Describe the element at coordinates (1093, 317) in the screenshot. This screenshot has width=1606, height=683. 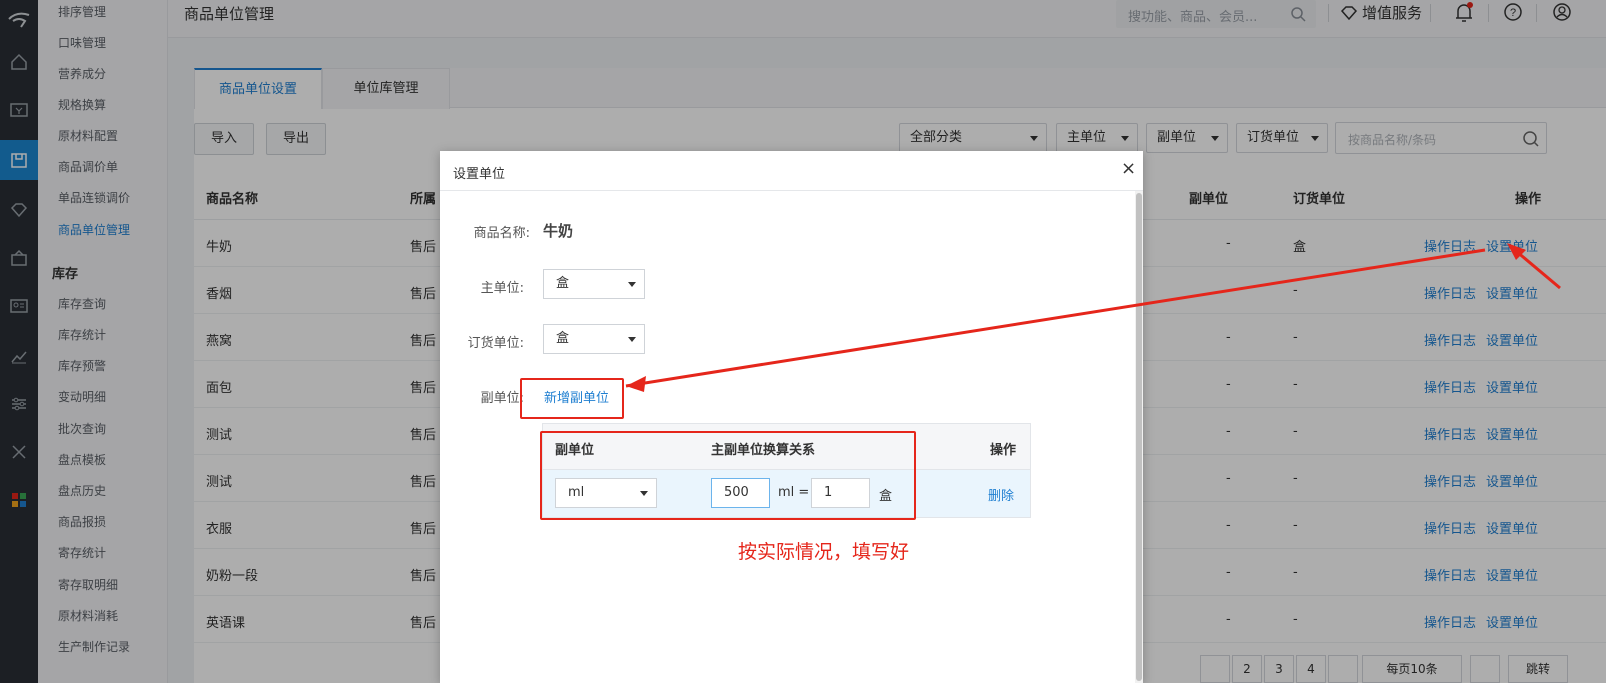
I see `annotation-arrows` at that location.